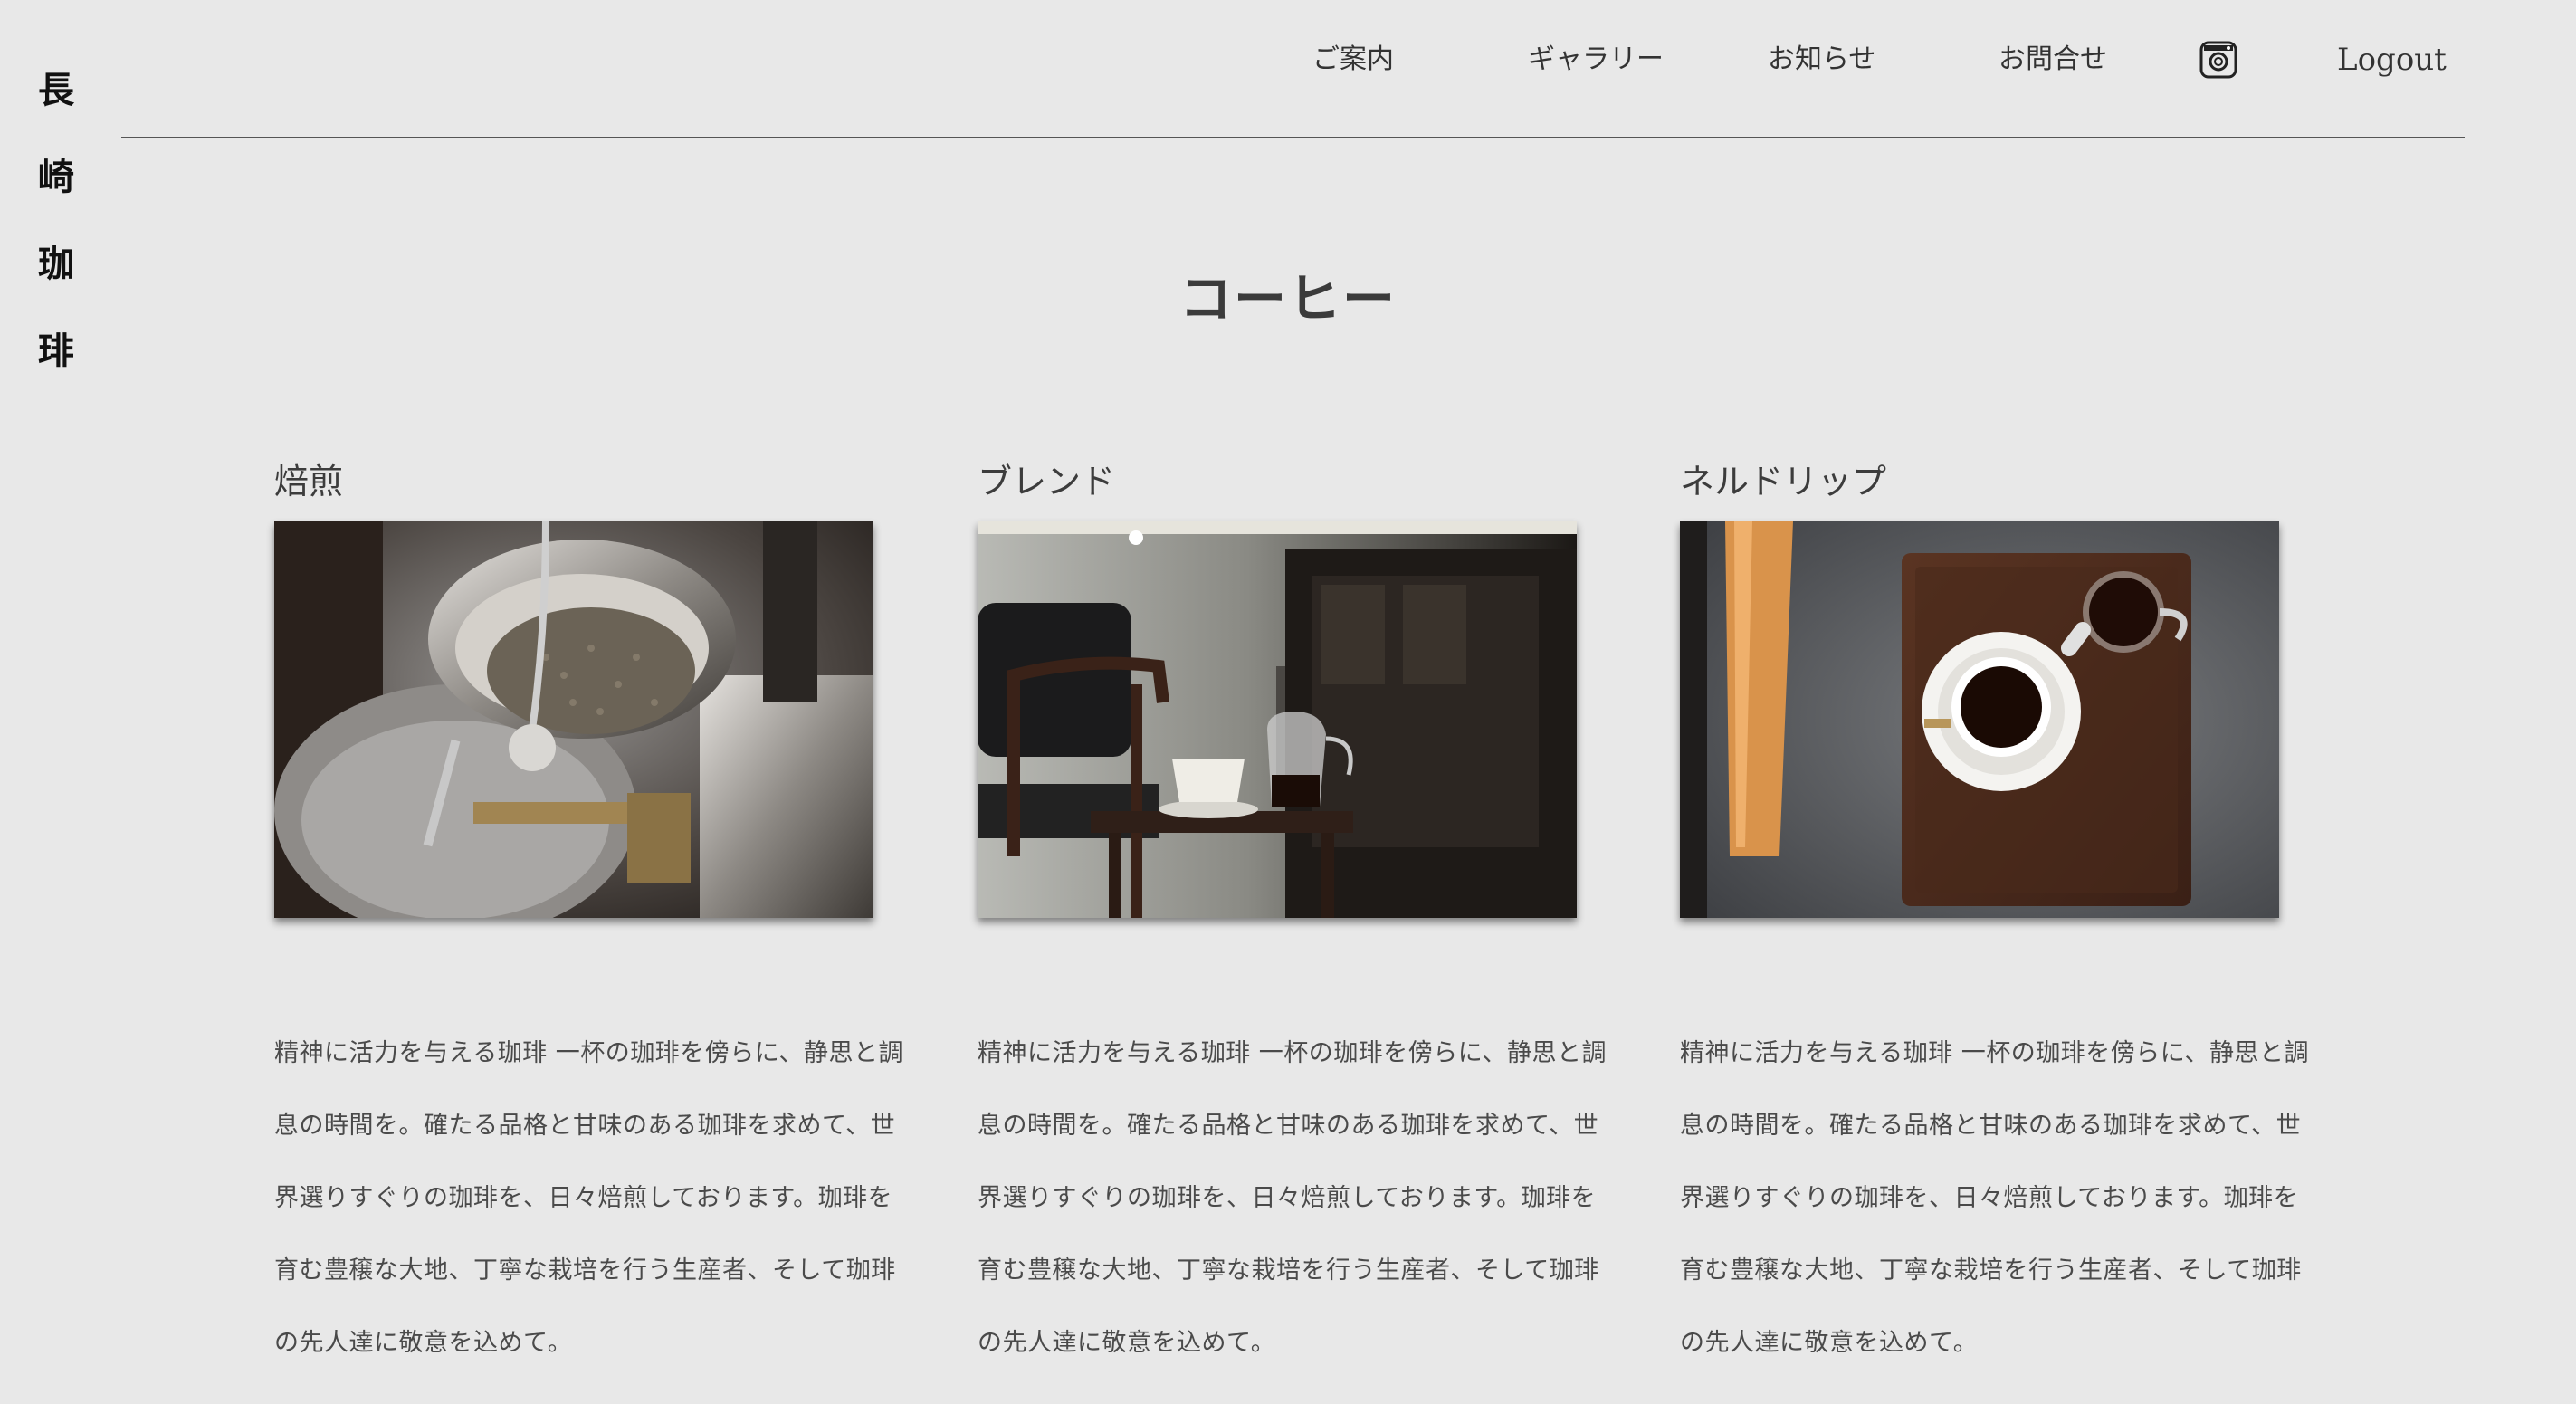  I want to click on nav-item-contact: お問合せ, so click(2053, 60).